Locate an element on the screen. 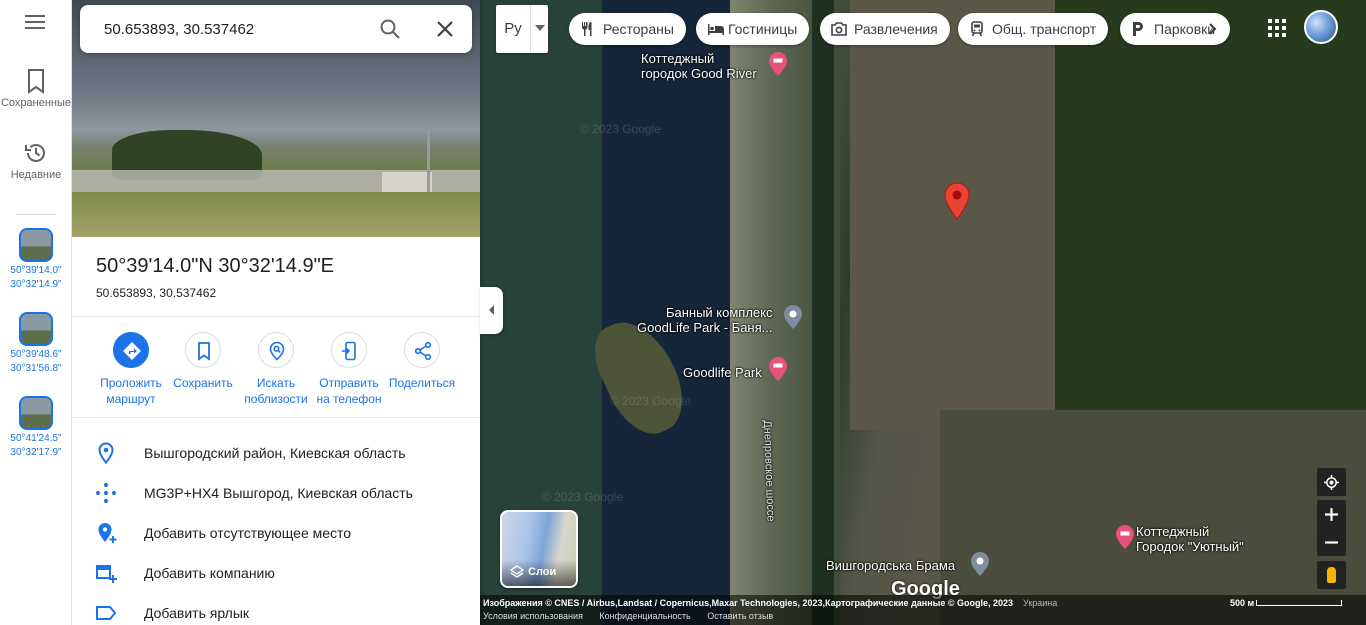 This screenshot has width=1366, height=625. label-icon is located at coordinates (106, 613).